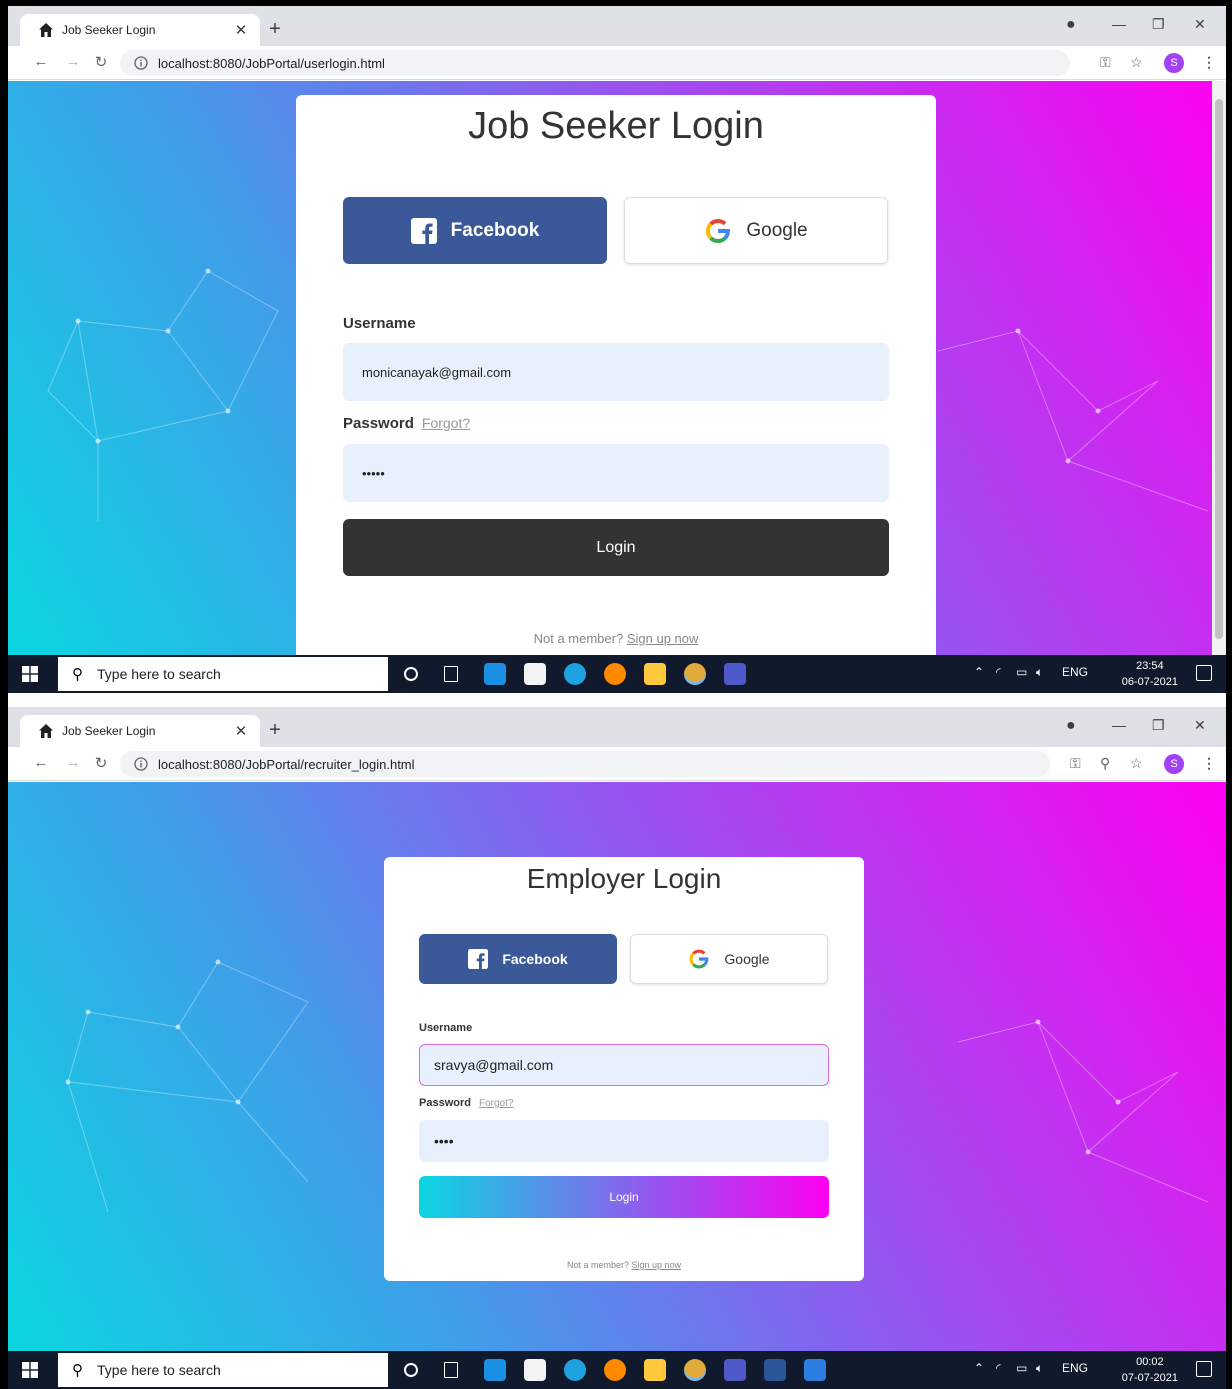  What do you see at coordinates (624, 1141) in the screenshot?
I see `password-input: ••••` at bounding box center [624, 1141].